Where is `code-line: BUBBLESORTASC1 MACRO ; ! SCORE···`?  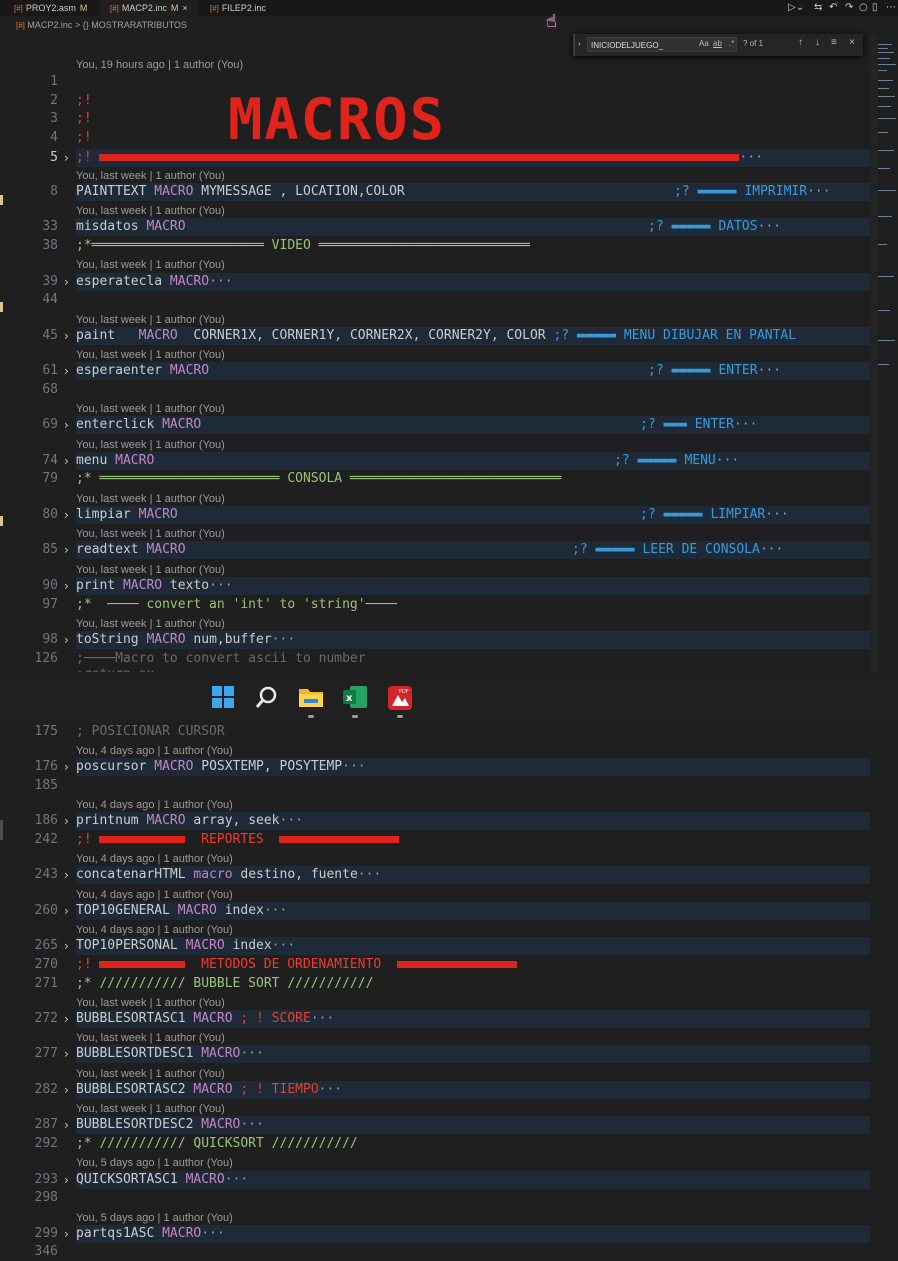 code-line: BUBBLESORTASC1 MACRO ; ! SCORE··· is located at coordinates (205, 1019).